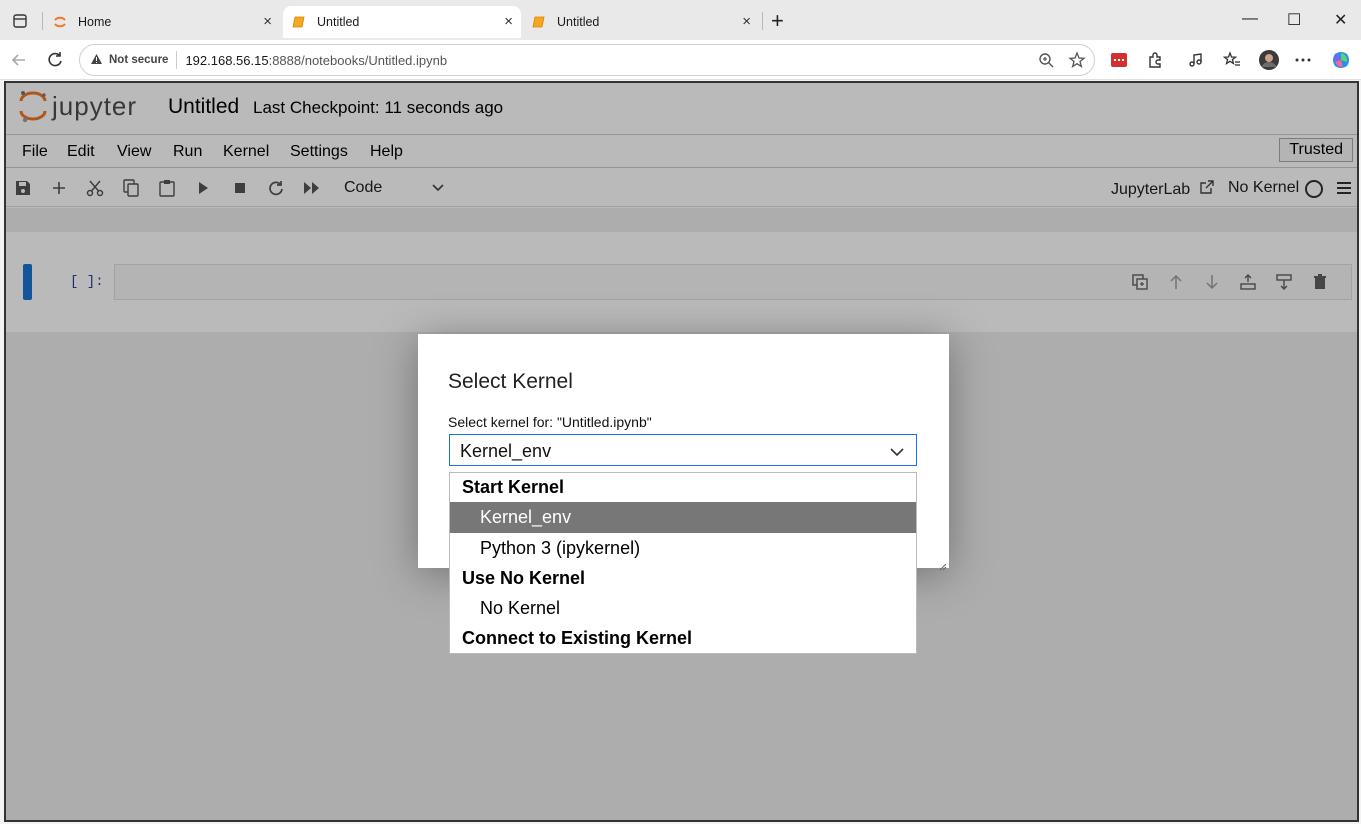 The width and height of the screenshot is (1361, 824). Describe the element at coordinates (524, 578) in the screenshot. I see `option-group-no-kernel: Use No Kernel` at that location.